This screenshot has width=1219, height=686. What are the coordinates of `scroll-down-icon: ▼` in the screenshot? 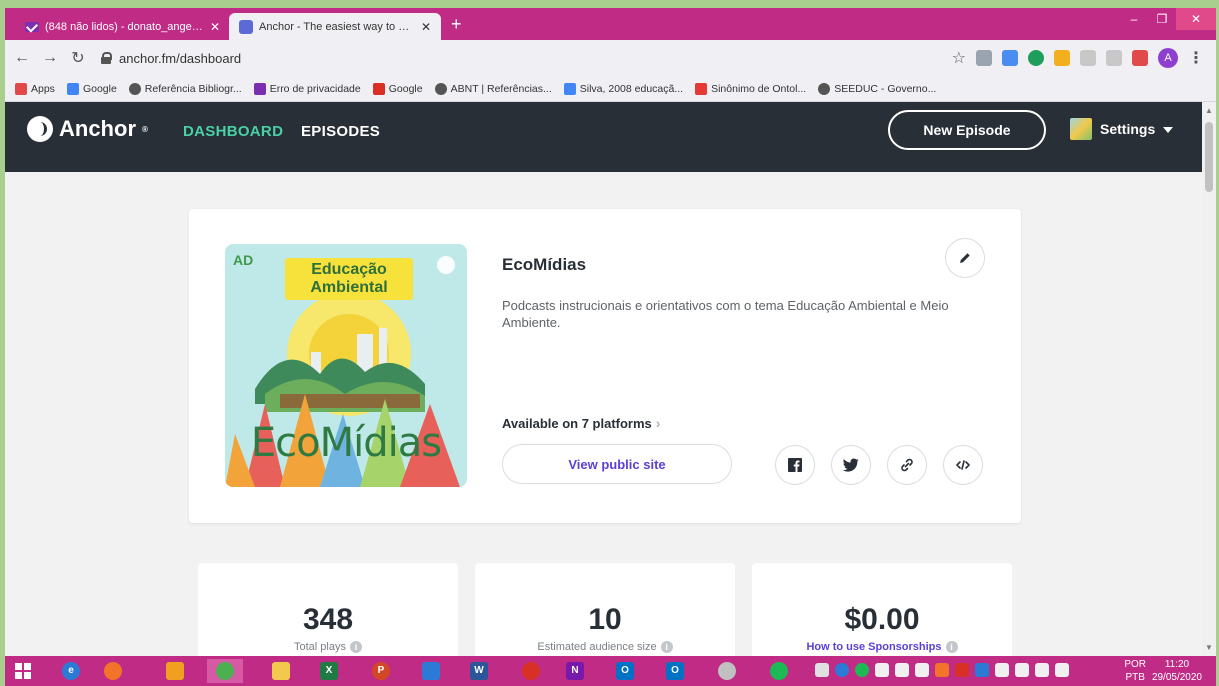 It's located at (1209, 647).